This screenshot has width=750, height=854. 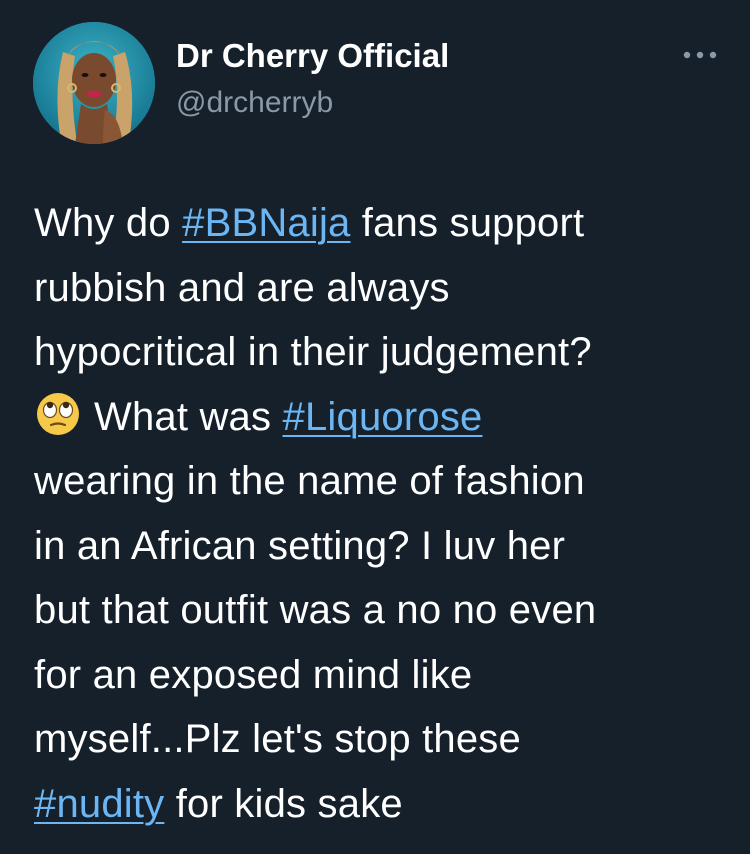 What do you see at coordinates (312, 56) in the screenshot?
I see `author-name: Dr Cherry Official` at bounding box center [312, 56].